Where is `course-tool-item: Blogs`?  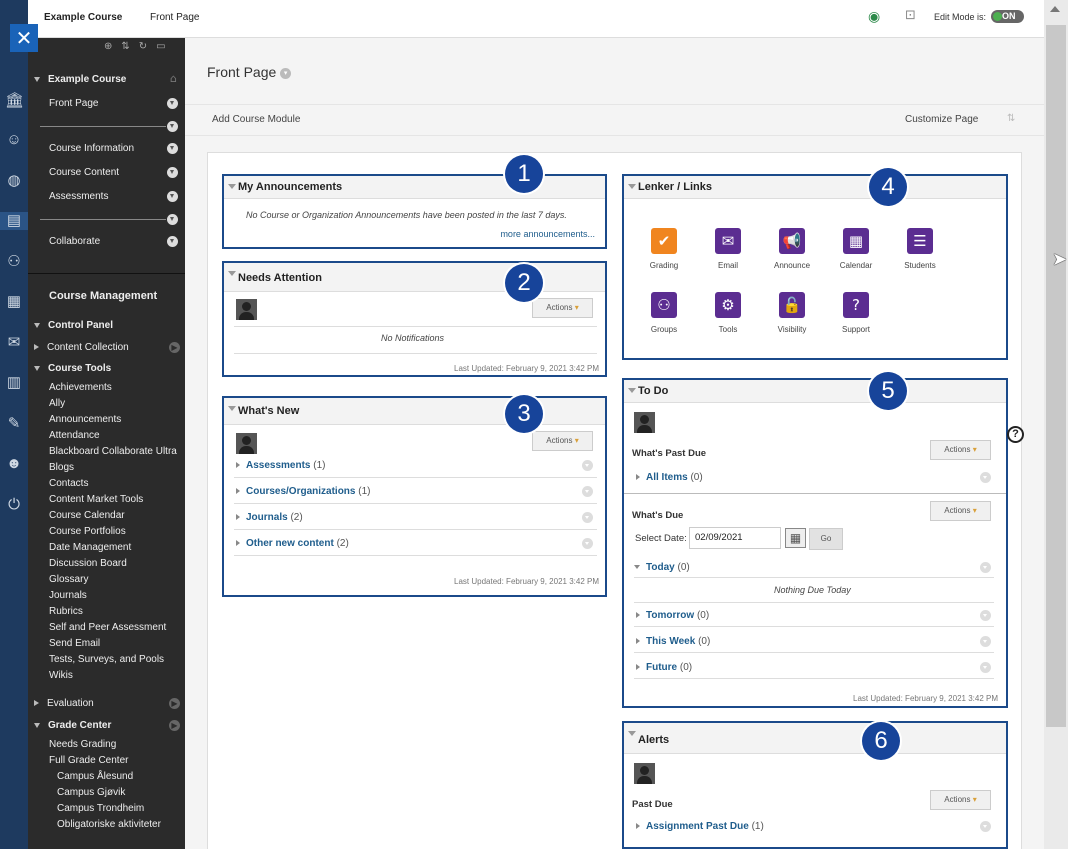 course-tool-item: Blogs is located at coordinates (61, 467).